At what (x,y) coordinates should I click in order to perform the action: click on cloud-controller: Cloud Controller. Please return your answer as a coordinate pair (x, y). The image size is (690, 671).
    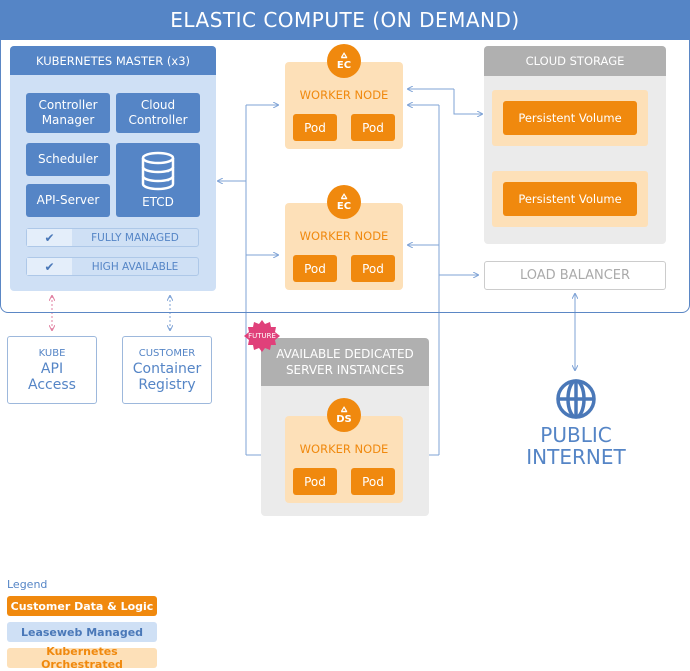
    Looking at the image, I should click on (158, 113).